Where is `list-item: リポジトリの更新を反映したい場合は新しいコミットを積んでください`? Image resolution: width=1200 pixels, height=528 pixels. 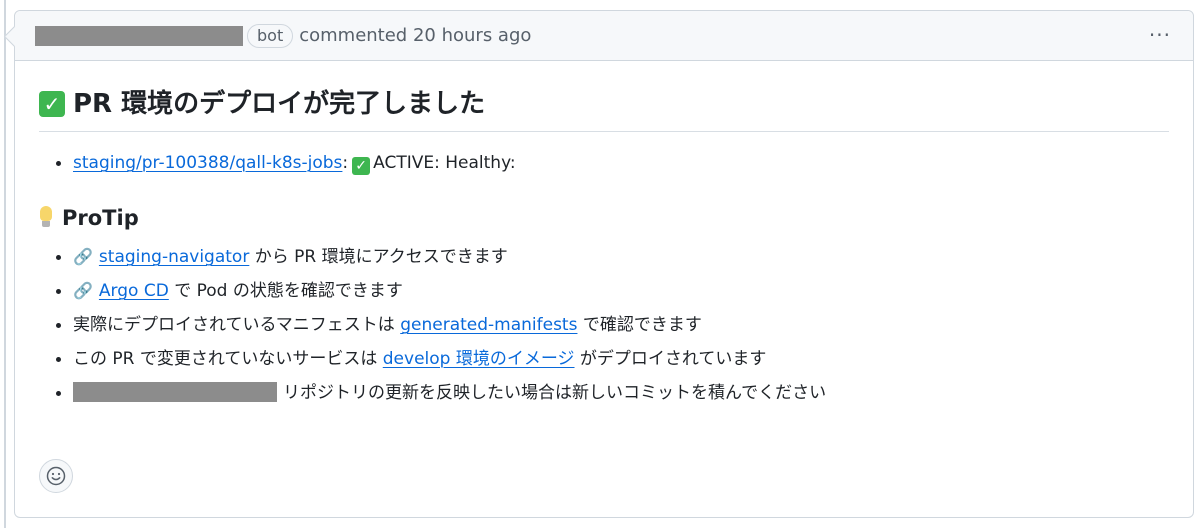
list-item: リポジトリの更新を反映したい場合は新しいコミットを積んでください is located at coordinates (612, 393).